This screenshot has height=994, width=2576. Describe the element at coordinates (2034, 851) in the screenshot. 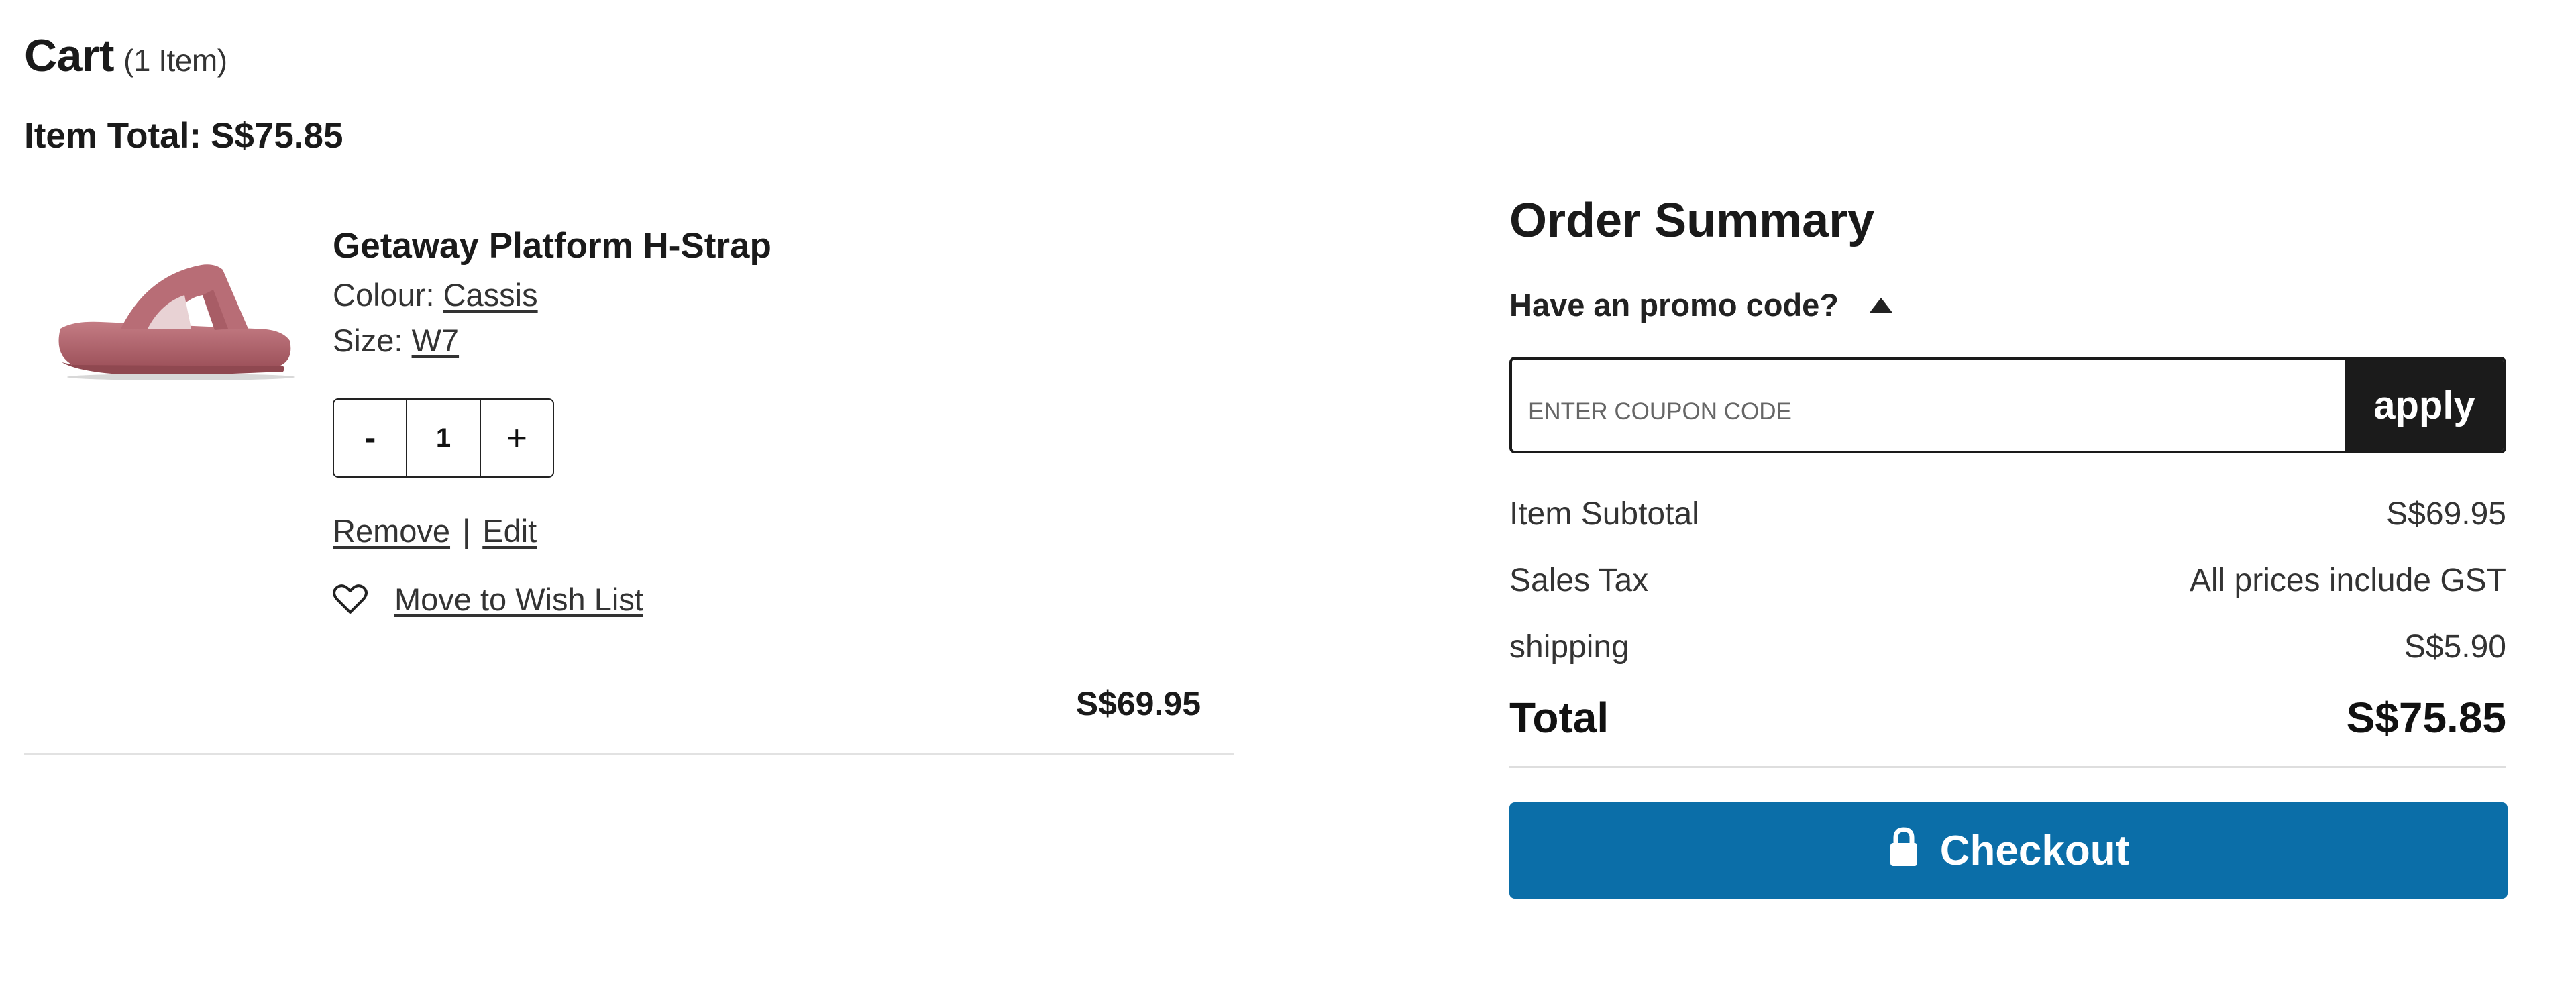

I see `checkout-label: Checkout` at that location.